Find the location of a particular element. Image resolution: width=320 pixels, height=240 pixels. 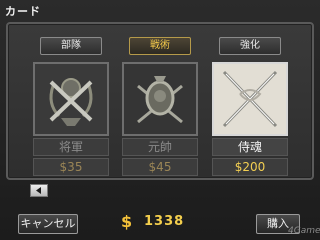

back-arrow-button is located at coordinates (39, 190).